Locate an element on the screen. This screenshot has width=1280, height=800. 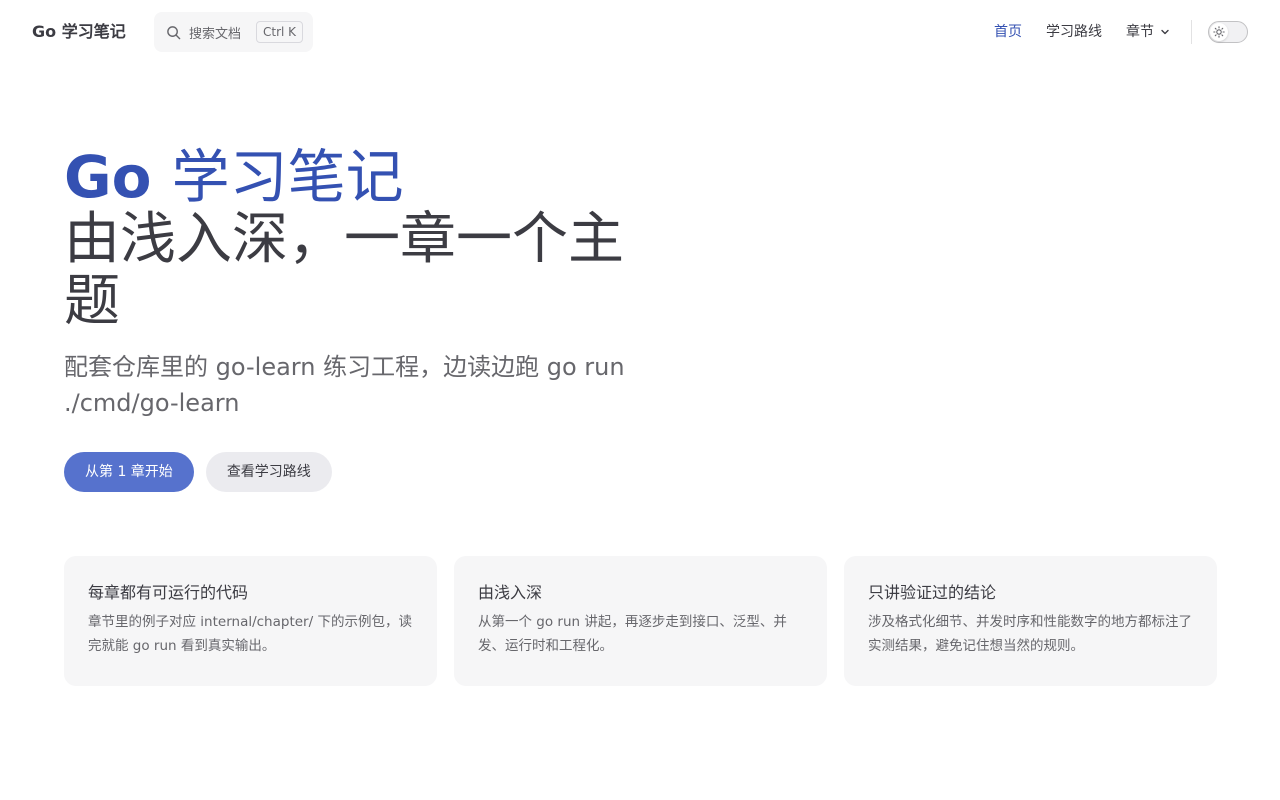
feature-details: 涉及格式化细节、并发时序和性能数字的地方都标注了实测结果，避免记住想当然的规则。 is located at coordinates (1030, 634).